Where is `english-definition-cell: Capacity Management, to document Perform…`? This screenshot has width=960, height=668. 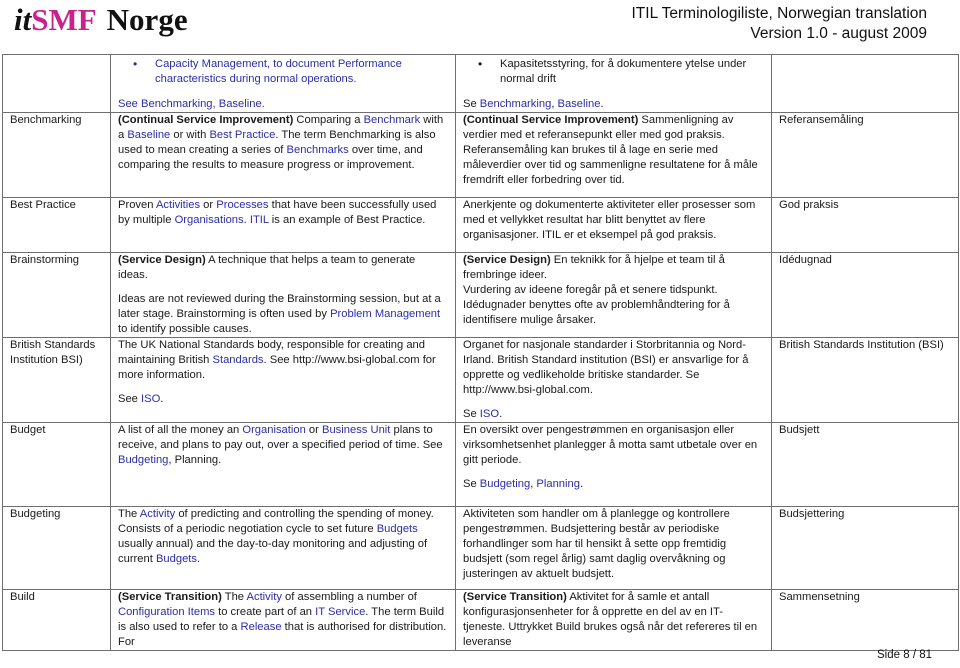 english-definition-cell: Capacity Management, to document Perform… is located at coordinates (283, 83).